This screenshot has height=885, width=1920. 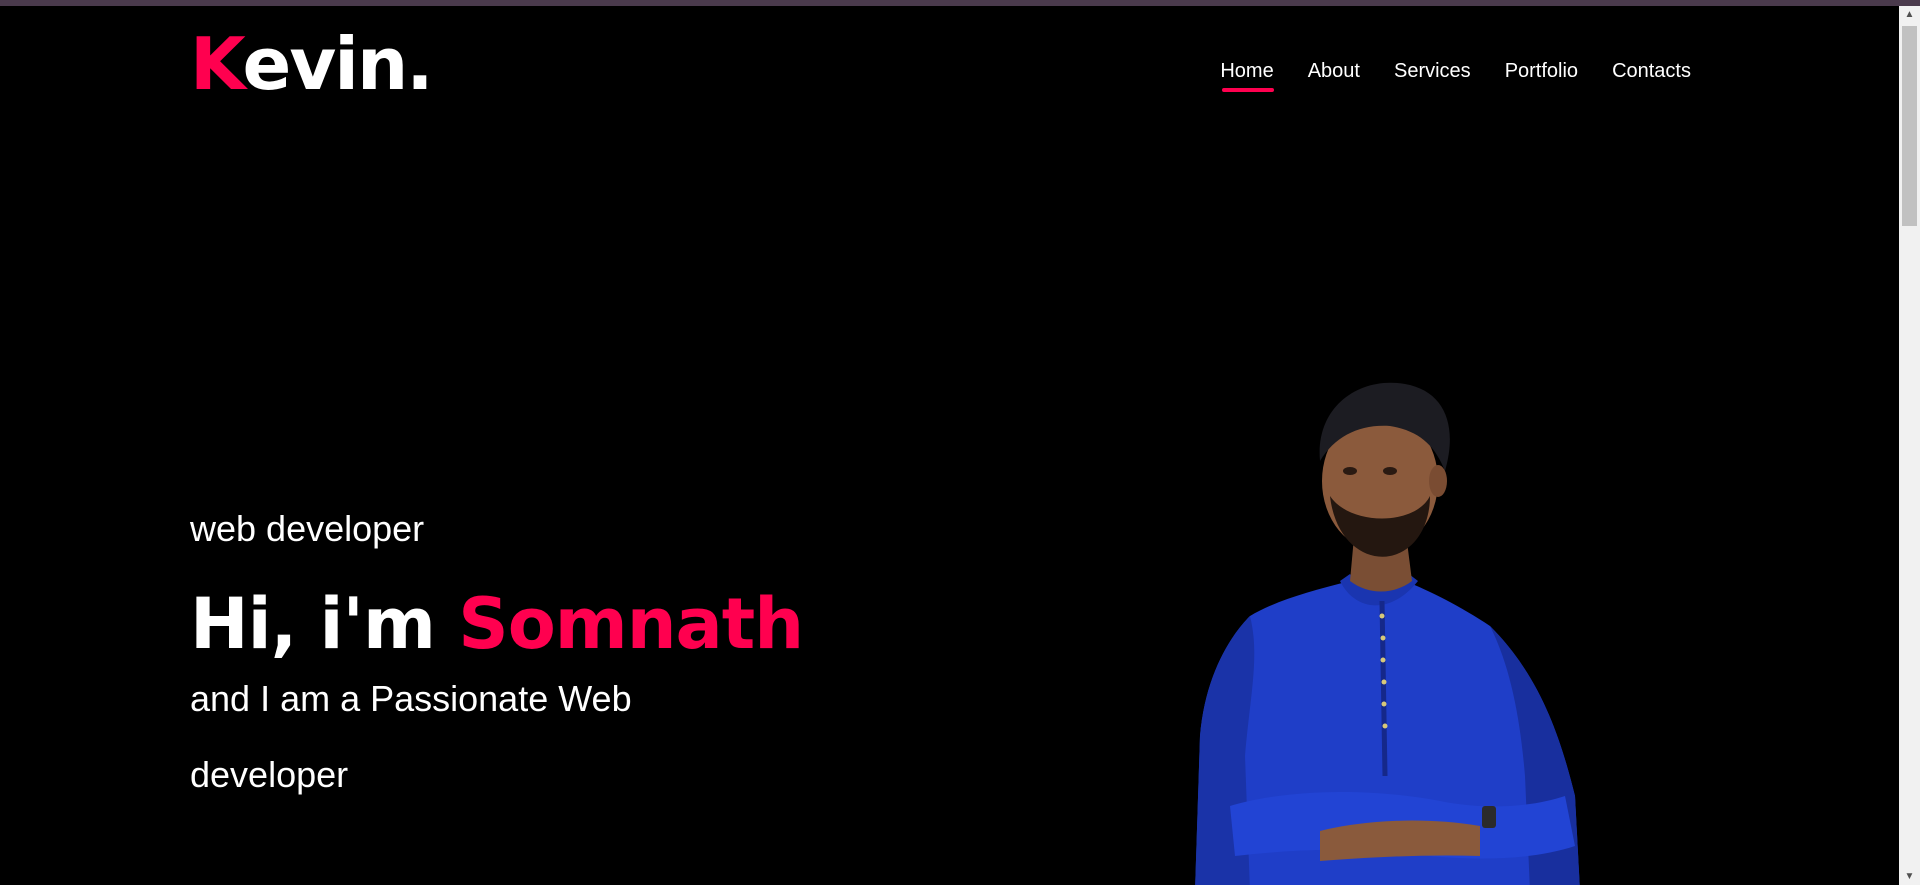 I want to click on hero-headline: Hi, i'm Somnath, so click(x=497, y=624).